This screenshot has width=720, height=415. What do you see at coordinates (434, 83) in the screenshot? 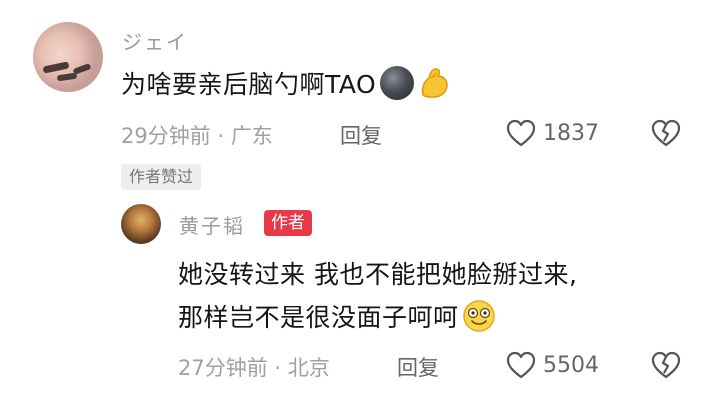
I see `flexed-biceps-emoji` at bounding box center [434, 83].